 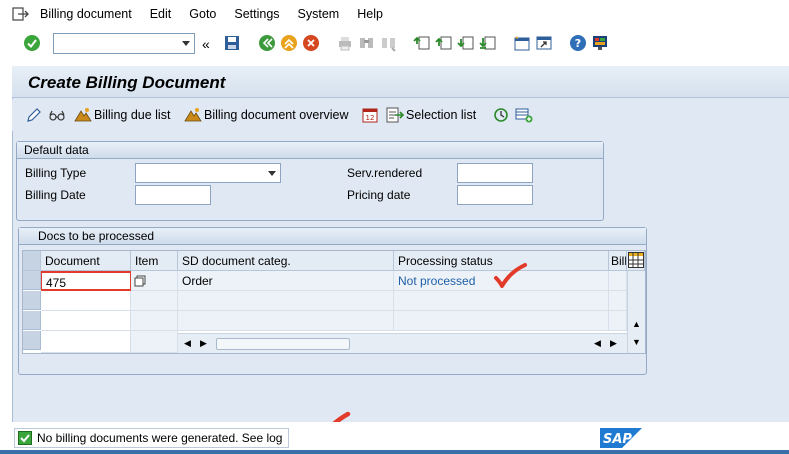 I want to click on billing-type-label: Billing Type, so click(x=56, y=173).